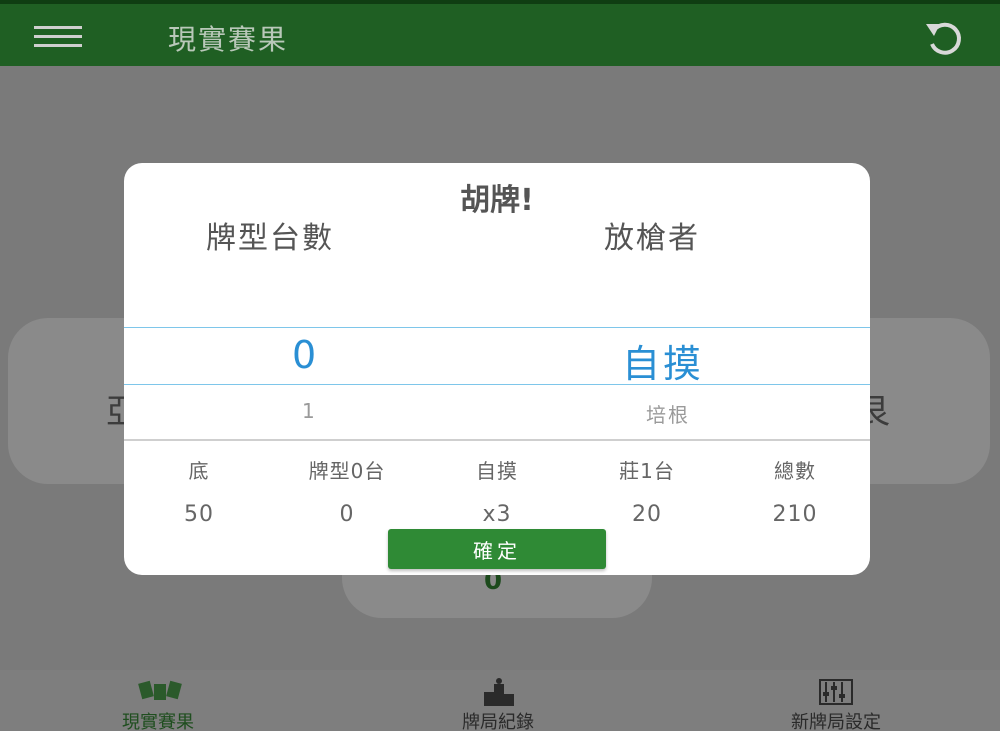  What do you see at coordinates (304, 355) in the screenshot?
I see `fan-picker-selected: 0` at bounding box center [304, 355].